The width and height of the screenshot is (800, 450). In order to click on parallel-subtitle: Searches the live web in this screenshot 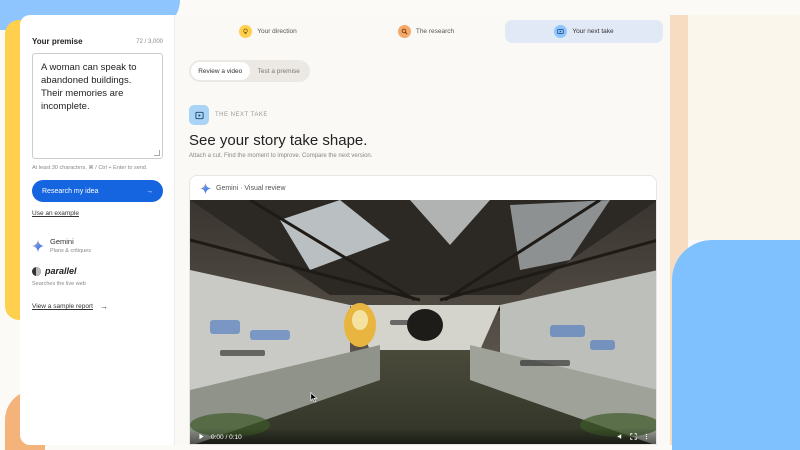, I will do `click(59, 284)`.